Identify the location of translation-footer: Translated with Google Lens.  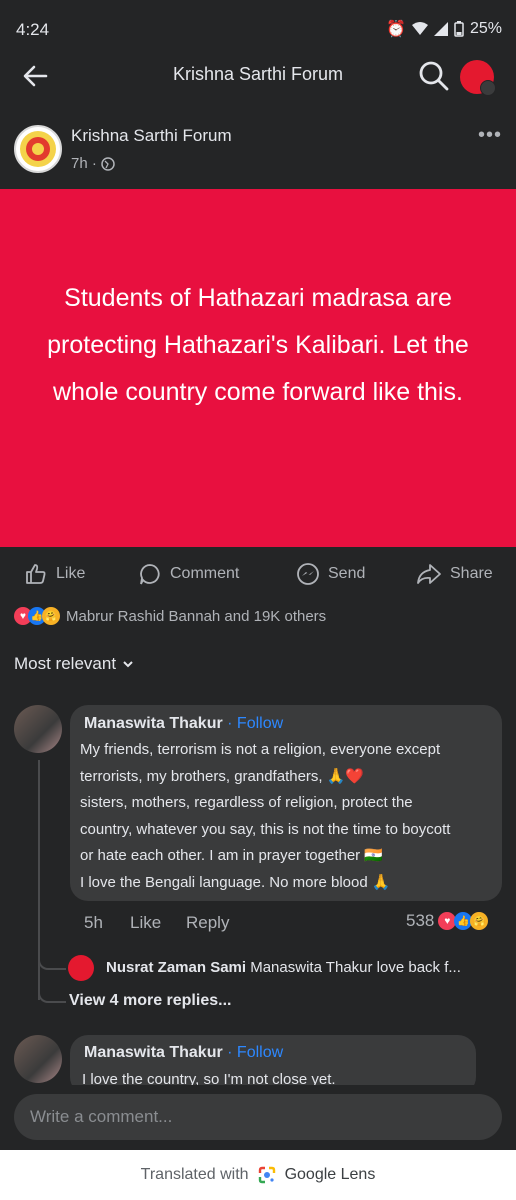
(258, 1175).